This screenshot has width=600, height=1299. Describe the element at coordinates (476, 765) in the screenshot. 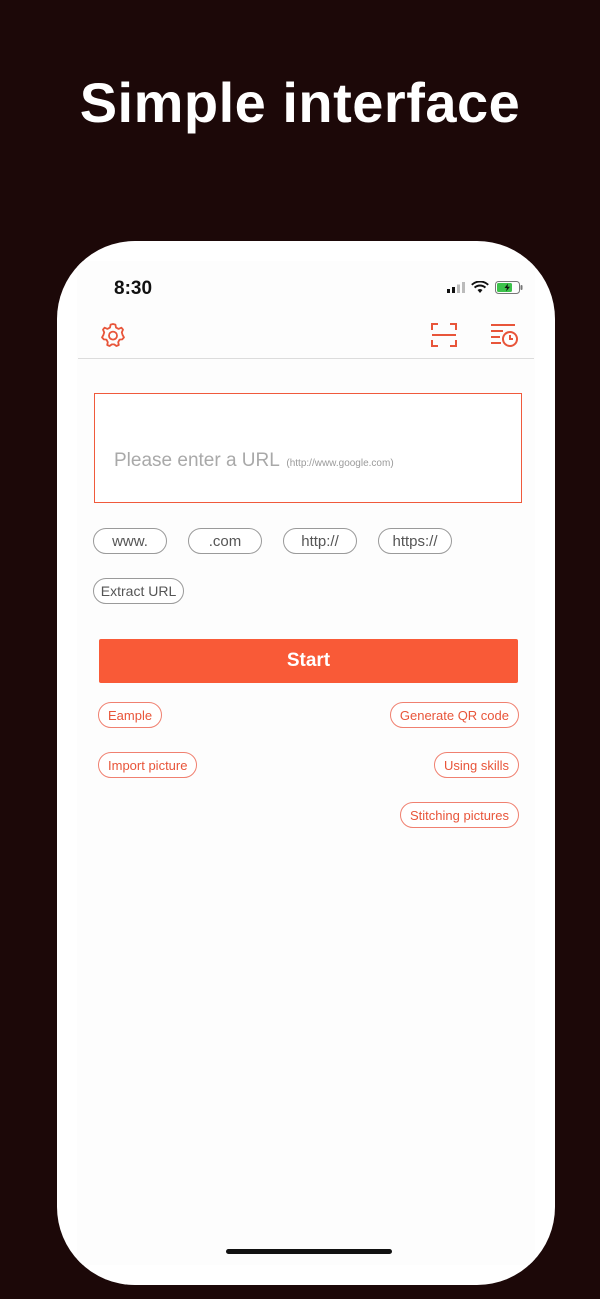

I see `using-skills-button: Using skills` at that location.